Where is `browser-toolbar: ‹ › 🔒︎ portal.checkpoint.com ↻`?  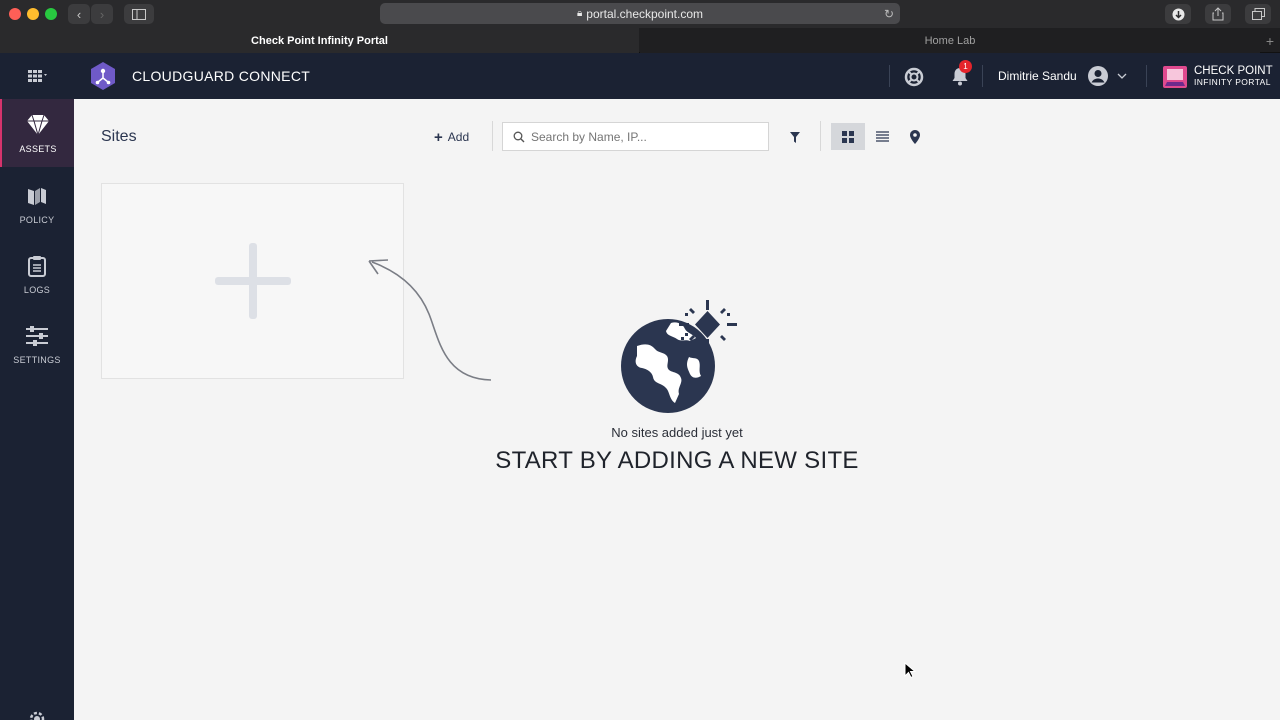
browser-toolbar: ‹ › 🔒︎ portal.checkpoint.com ↻ is located at coordinates (640, 14).